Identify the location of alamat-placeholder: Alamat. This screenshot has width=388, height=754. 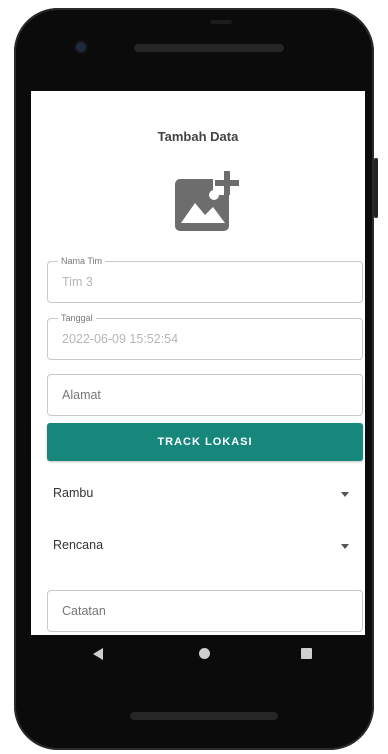
(81, 395).